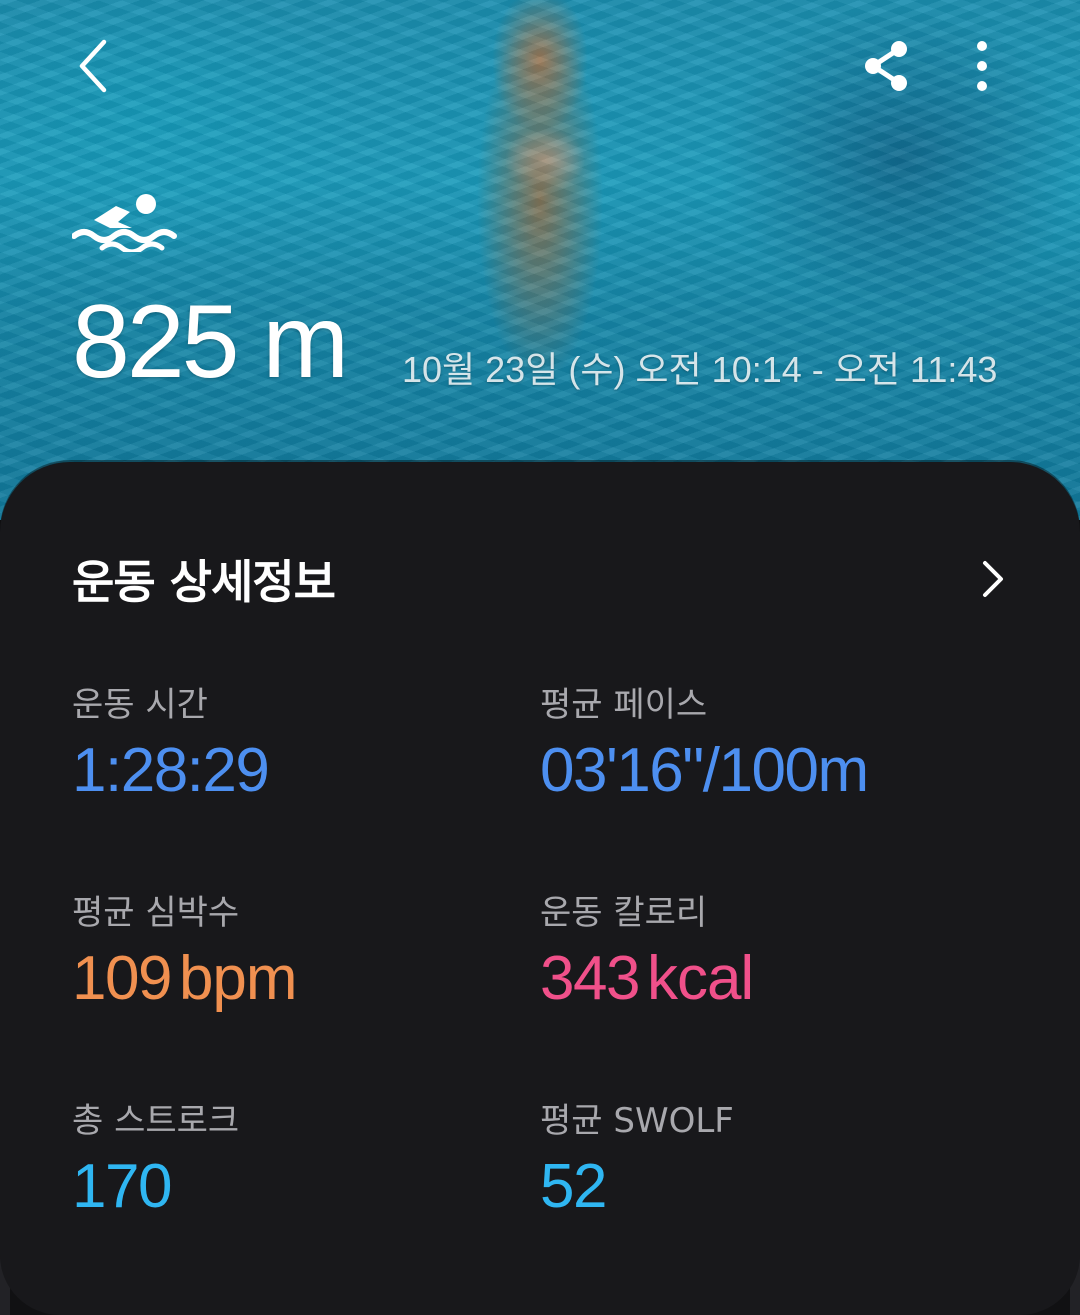 This screenshot has height=1315, width=1080. I want to click on stat-label: 평균 SWOLF, so click(637, 1121).